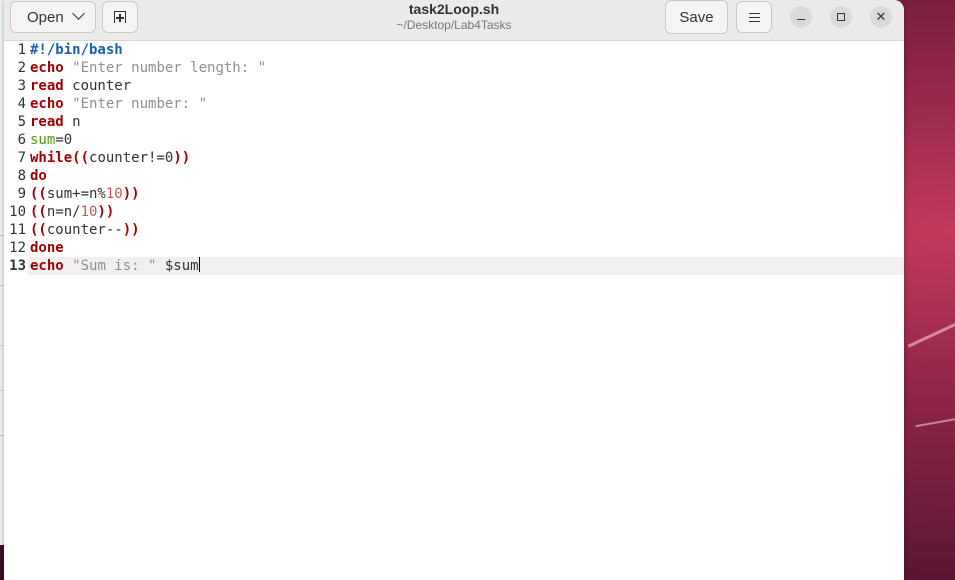 Image resolution: width=955 pixels, height=580 pixels. I want to click on line-number: 12, so click(17, 248).